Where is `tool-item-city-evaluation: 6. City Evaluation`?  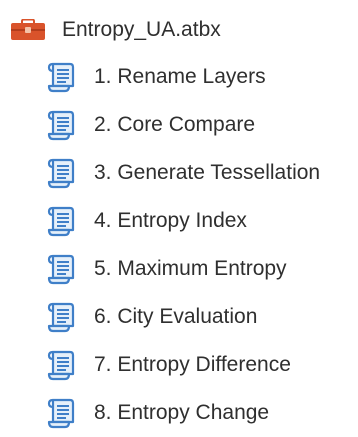 tool-item-city-evaluation: 6. City Evaluation is located at coordinates (179, 317).